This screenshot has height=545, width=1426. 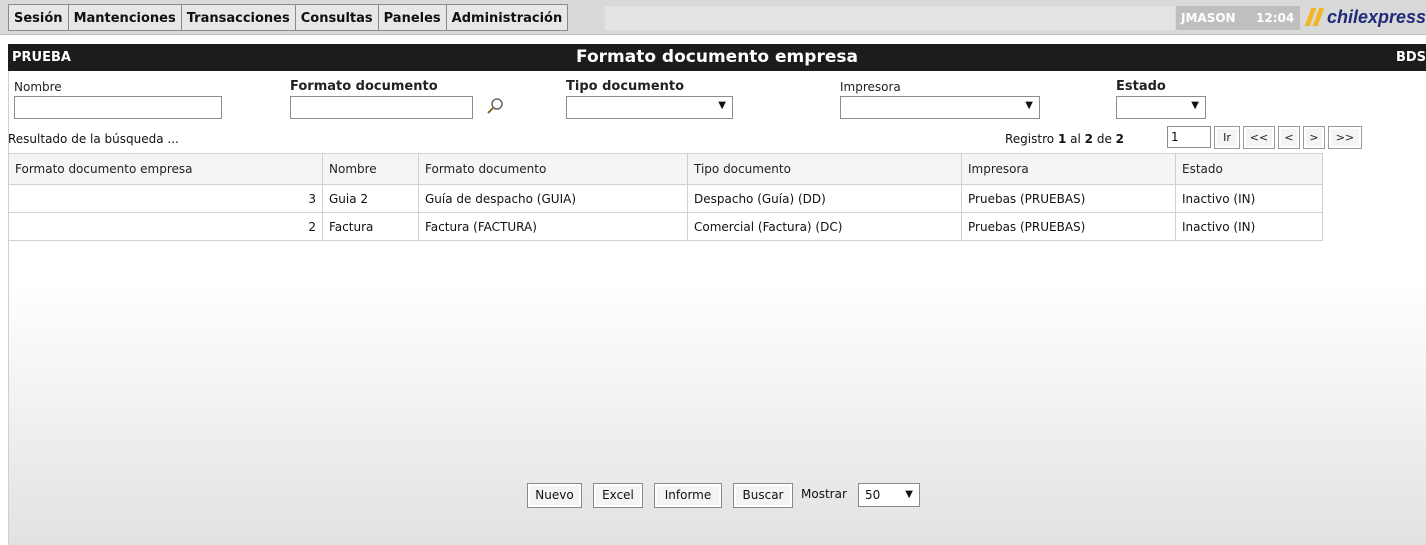 What do you see at coordinates (1030, 139) in the screenshot?
I see `record-prefix: Registro` at bounding box center [1030, 139].